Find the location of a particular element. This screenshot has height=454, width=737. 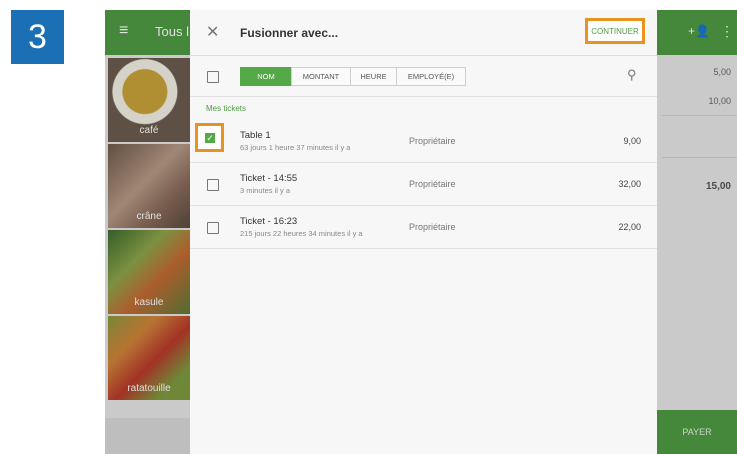

ticket-age: 215 jours 22 heures 34 minutes il y a is located at coordinates (301, 233).